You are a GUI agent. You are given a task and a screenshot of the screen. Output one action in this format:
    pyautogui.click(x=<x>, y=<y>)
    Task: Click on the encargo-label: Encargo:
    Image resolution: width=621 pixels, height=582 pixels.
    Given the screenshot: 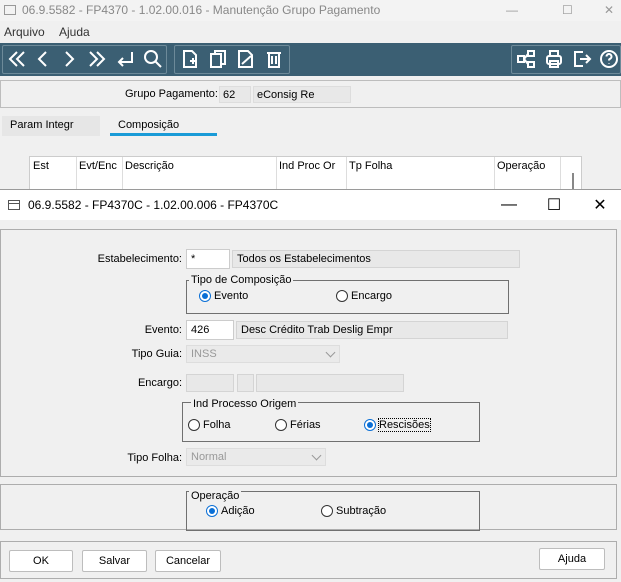 What is the action you would take?
    pyautogui.click(x=159, y=383)
    